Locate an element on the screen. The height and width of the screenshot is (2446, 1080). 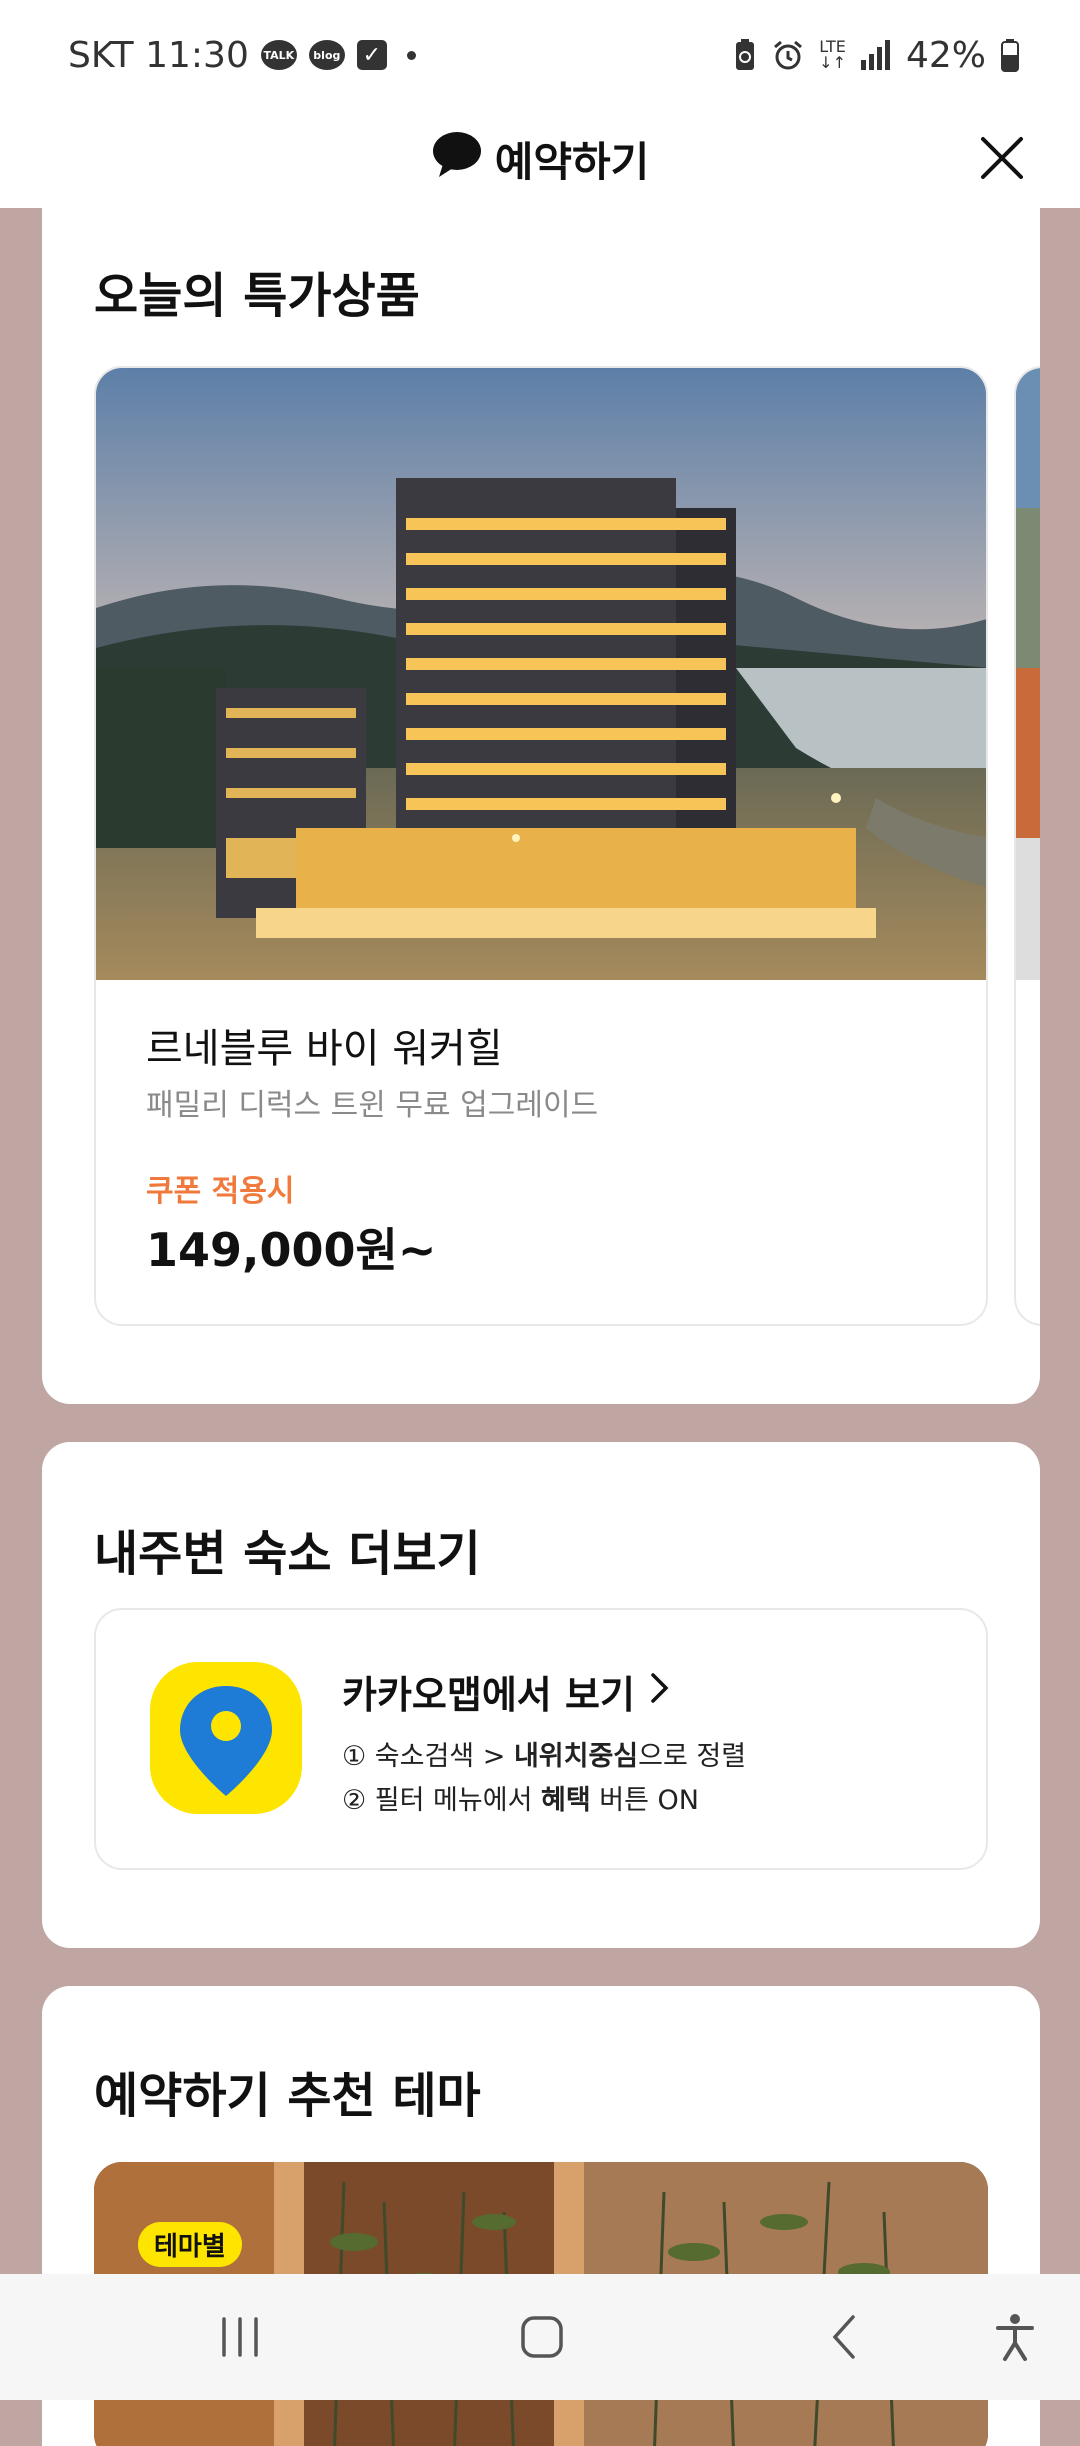
recent-apps-button is located at coordinates (240, 2337).